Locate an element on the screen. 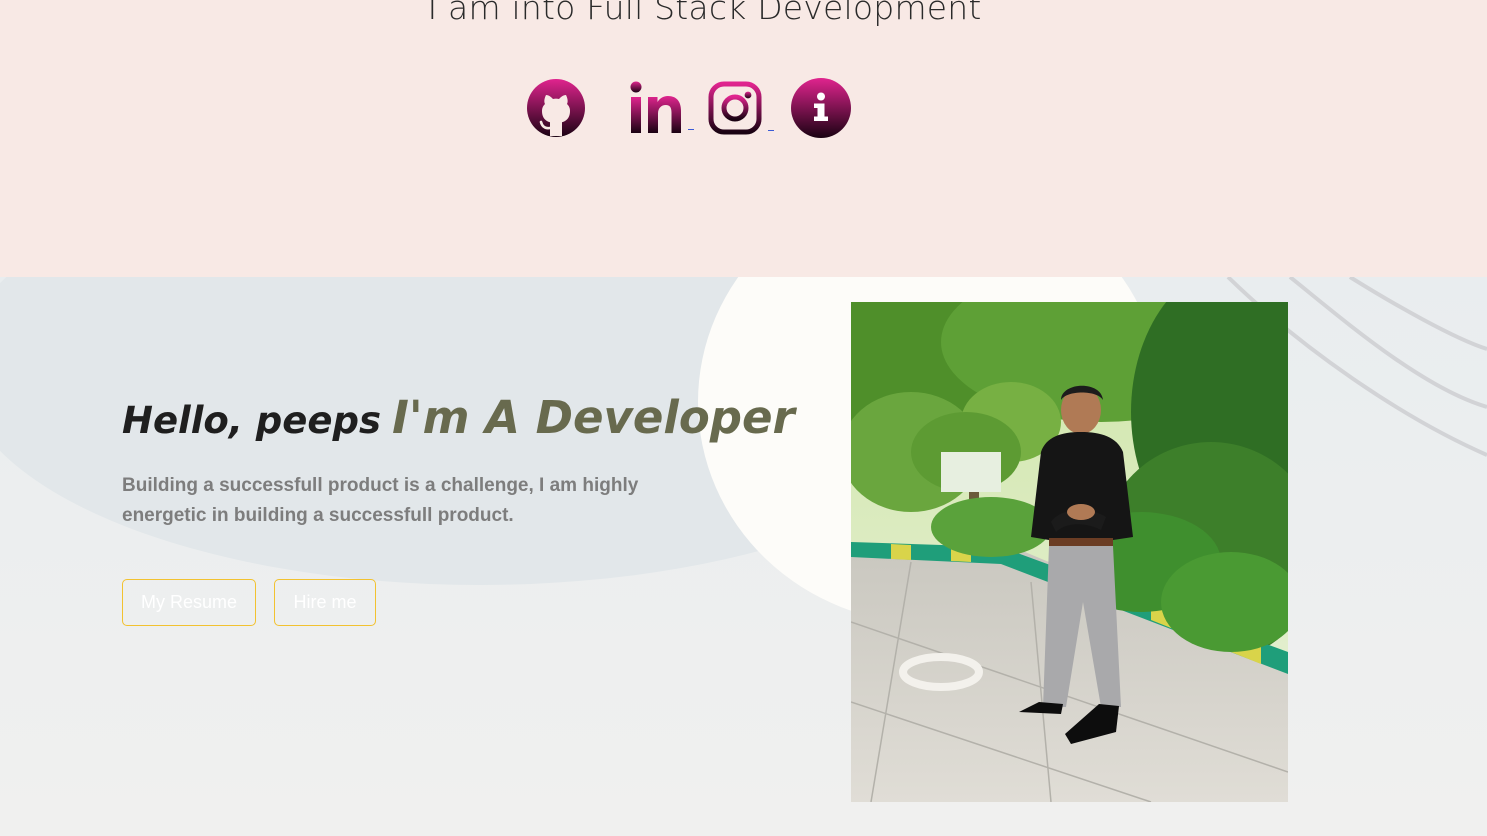  github-link is located at coordinates (556, 108).